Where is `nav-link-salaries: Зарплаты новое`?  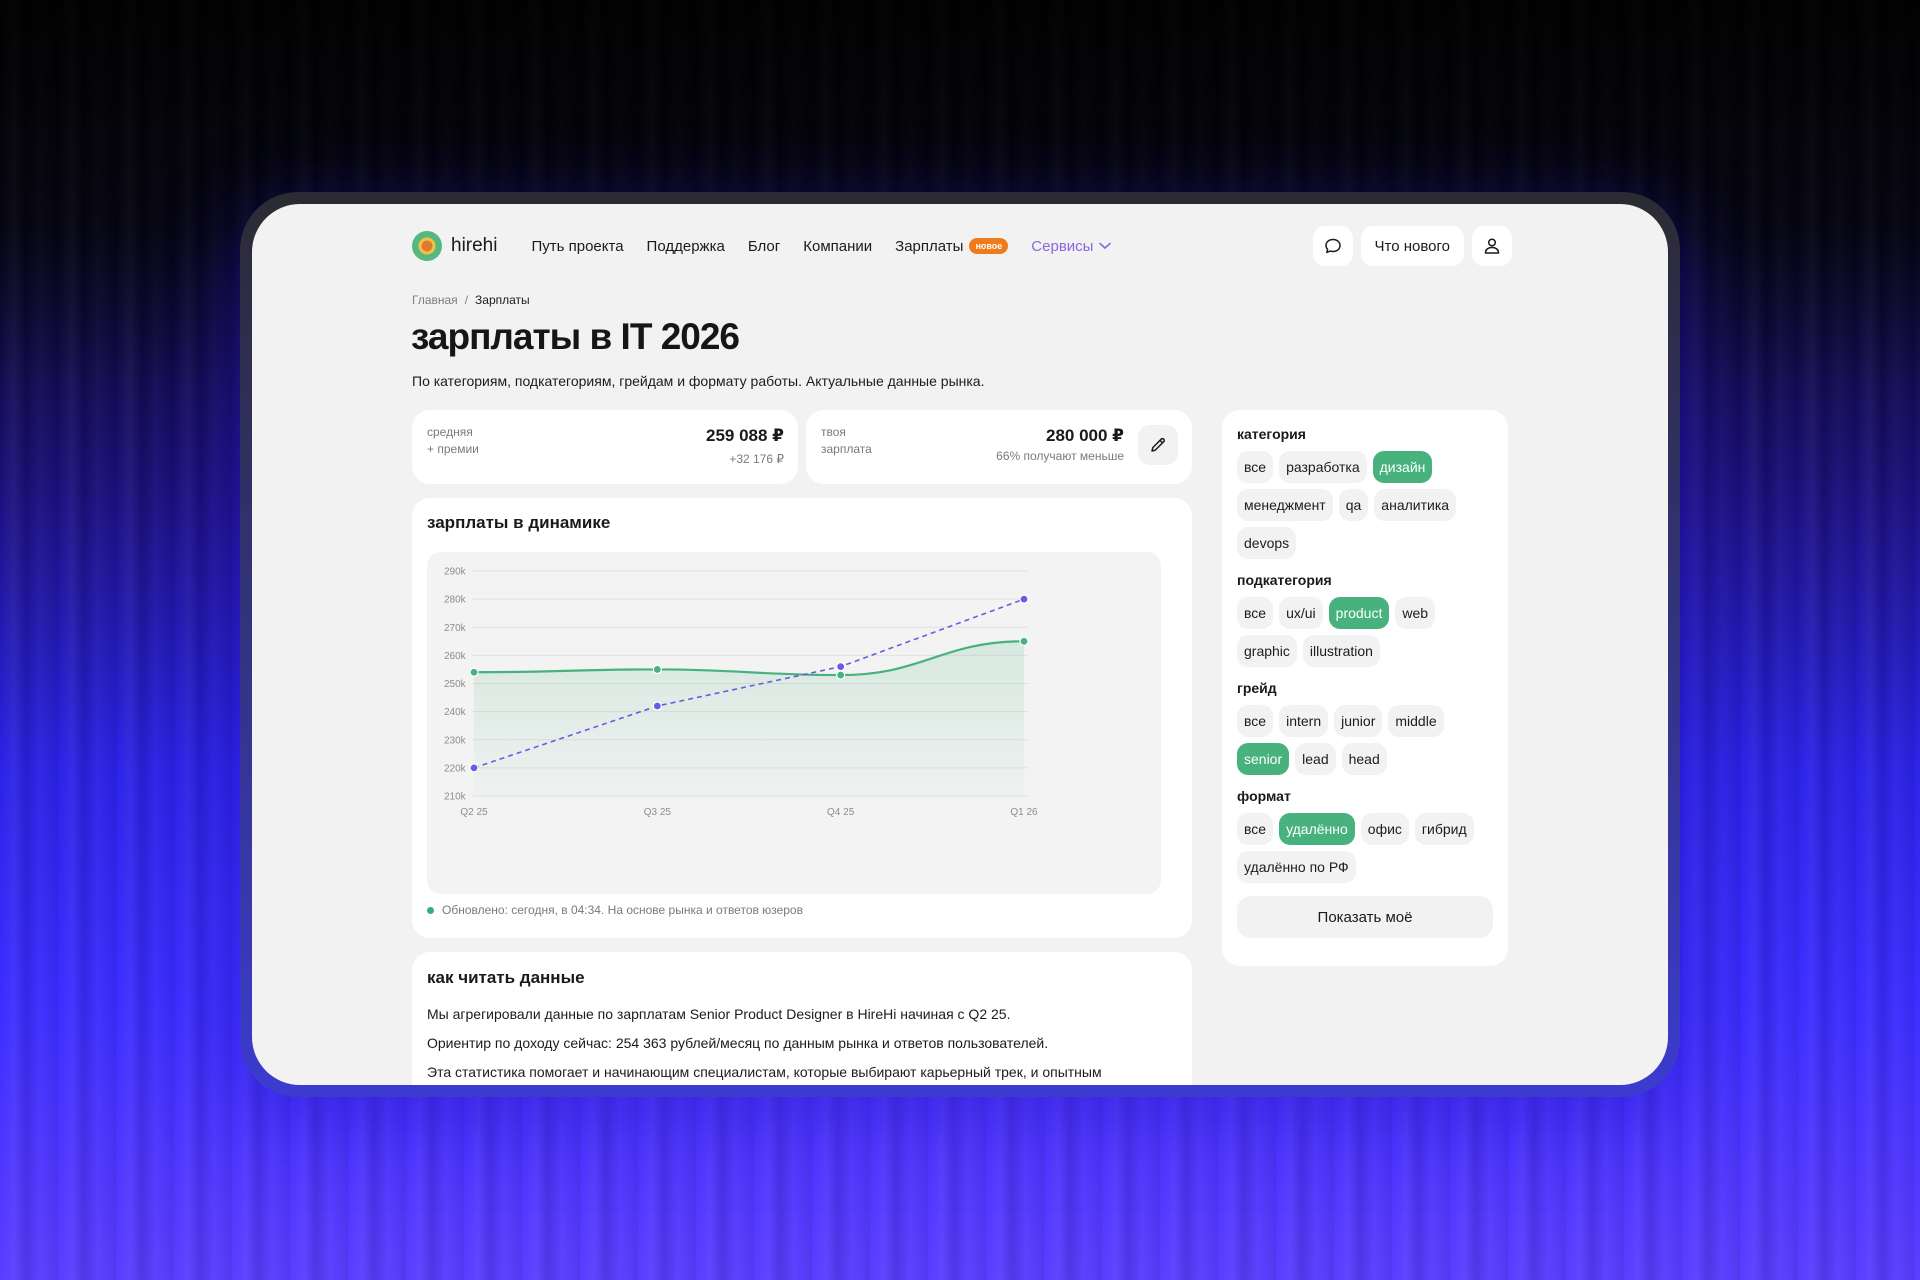 nav-link-salaries: Зарплаты новое is located at coordinates (952, 246).